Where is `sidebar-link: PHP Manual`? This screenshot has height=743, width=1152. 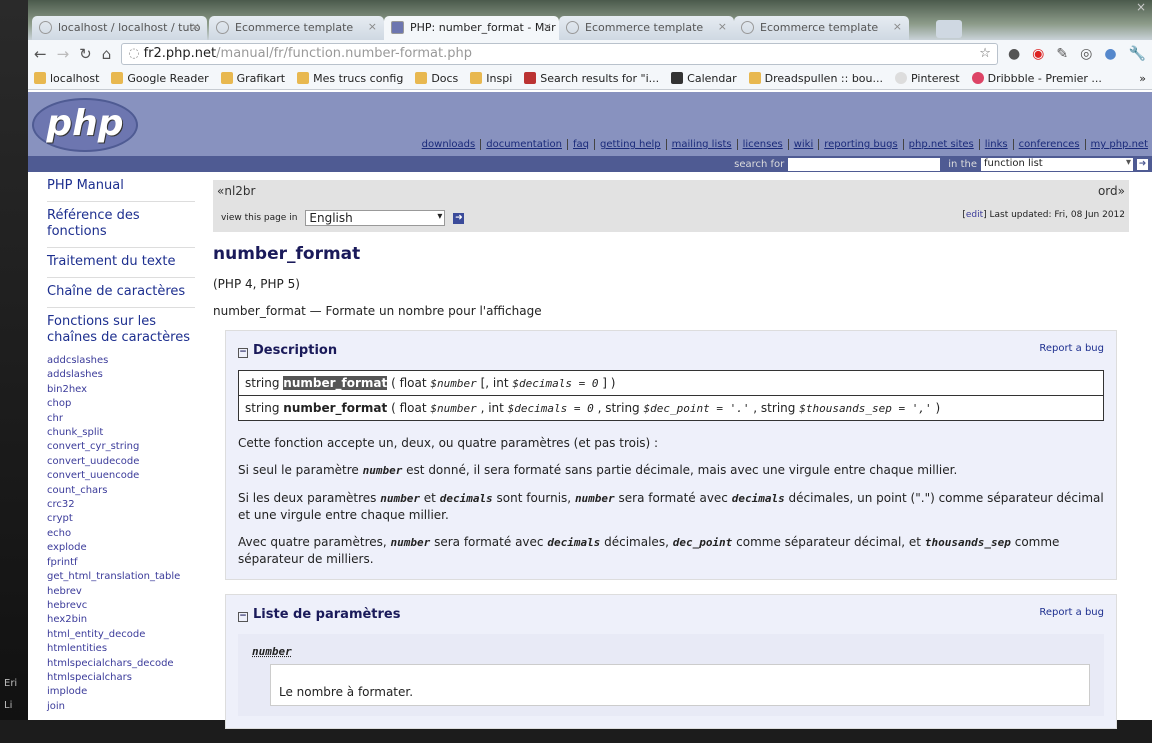
sidebar-link: PHP Manual is located at coordinates (121, 187).